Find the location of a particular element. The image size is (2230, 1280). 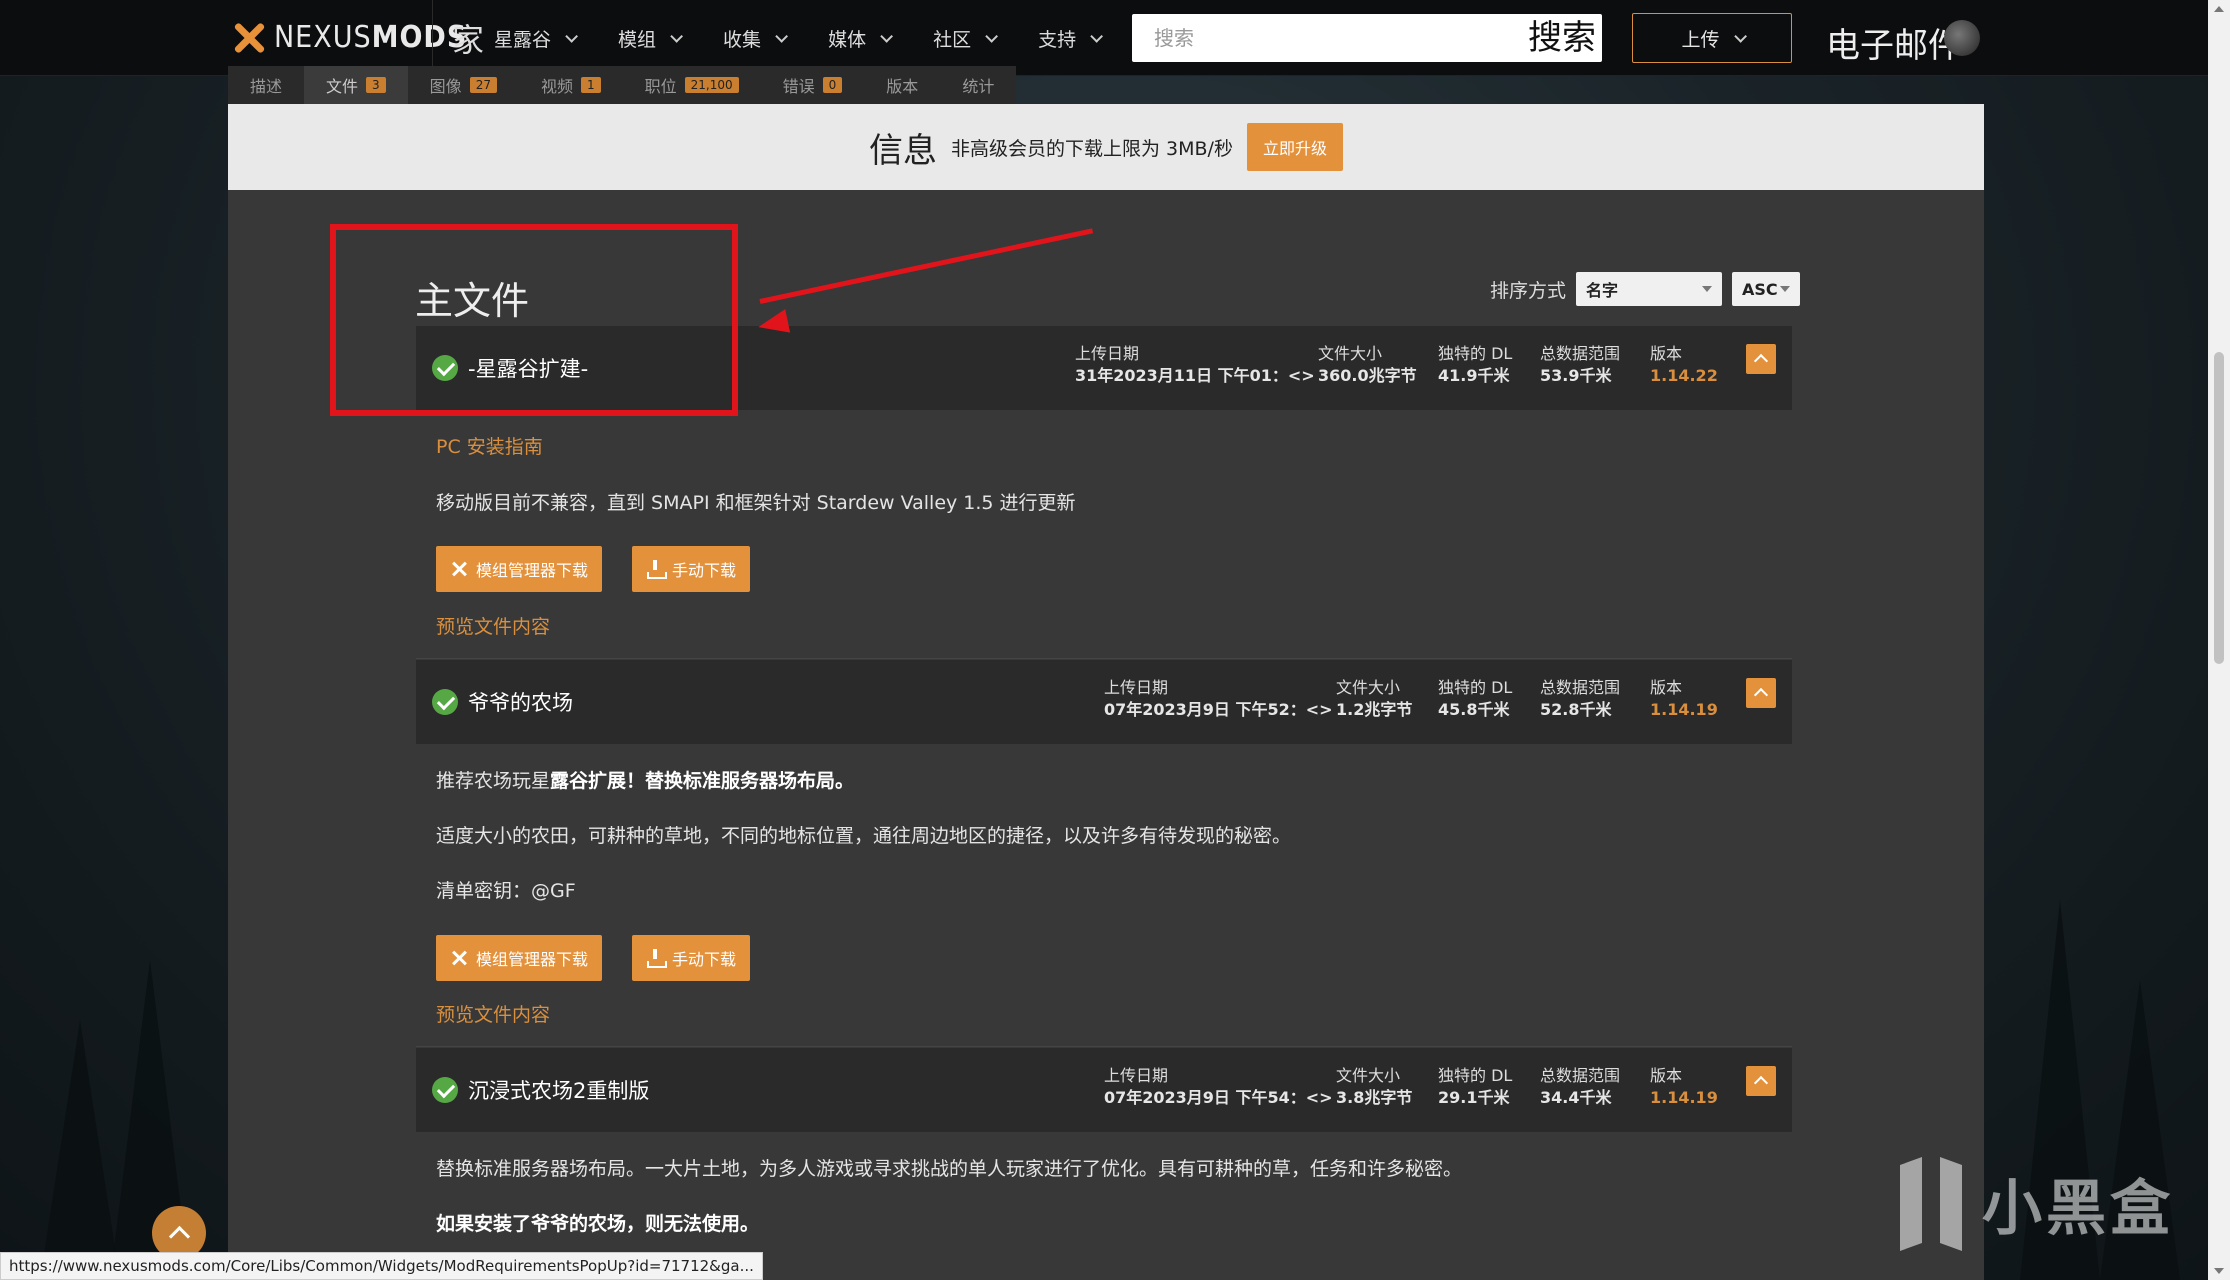

nexusmods-logo-icon is located at coordinates (249, 38).